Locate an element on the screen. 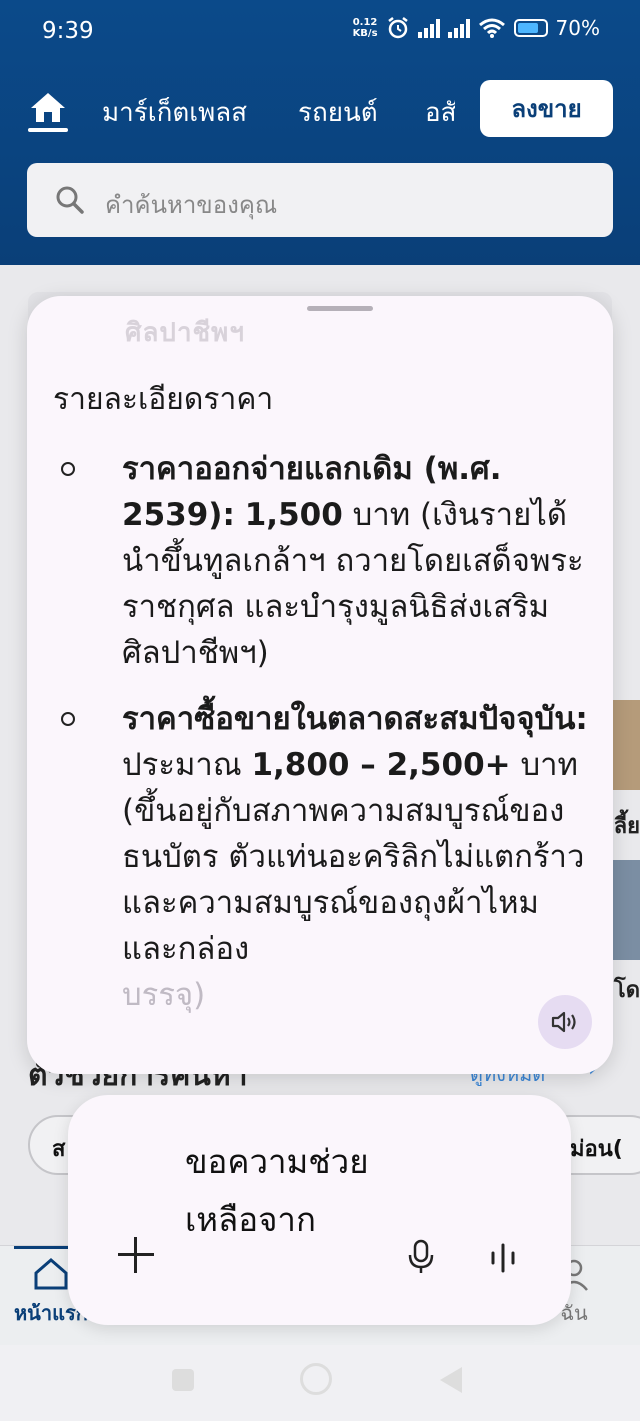 This screenshot has height=1421, width=640. speaker-icon is located at coordinates (563, 1022).